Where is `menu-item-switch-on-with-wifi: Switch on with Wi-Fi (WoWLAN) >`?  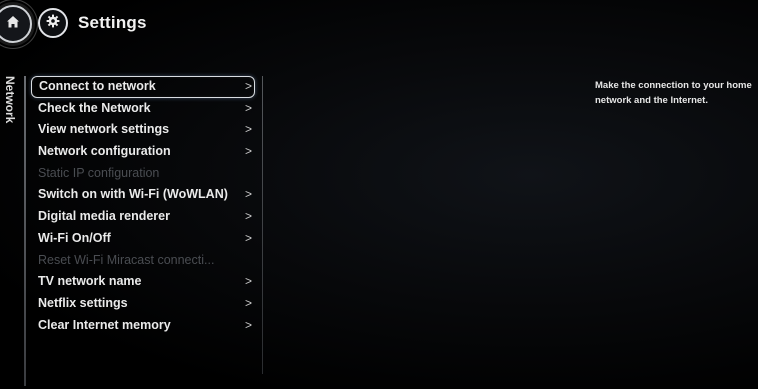 menu-item-switch-on-with-wifi: Switch on with Wi-Fi (WoWLAN) > is located at coordinates (143, 195).